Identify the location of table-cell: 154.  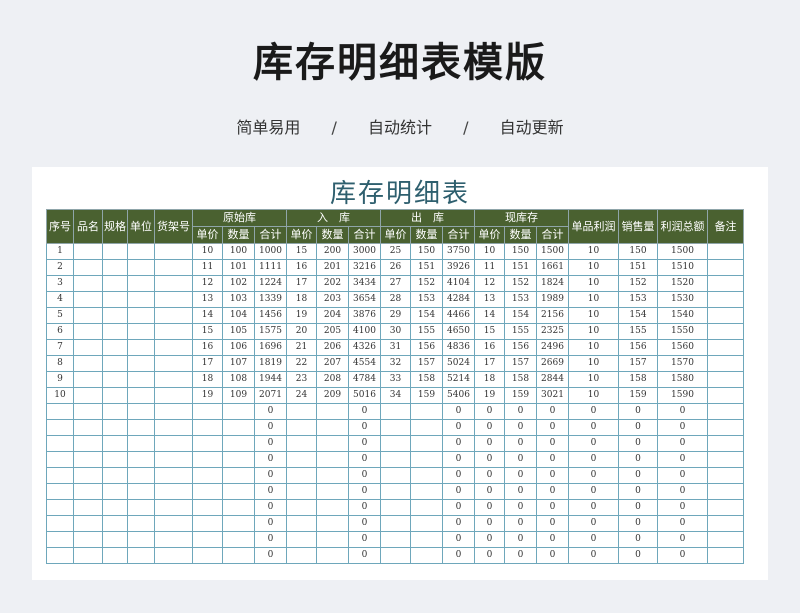
(520, 315).